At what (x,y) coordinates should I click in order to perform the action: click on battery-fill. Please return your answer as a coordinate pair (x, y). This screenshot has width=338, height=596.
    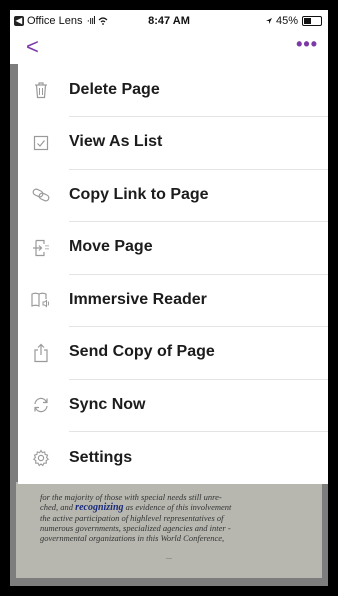
    Looking at the image, I should click on (308, 21).